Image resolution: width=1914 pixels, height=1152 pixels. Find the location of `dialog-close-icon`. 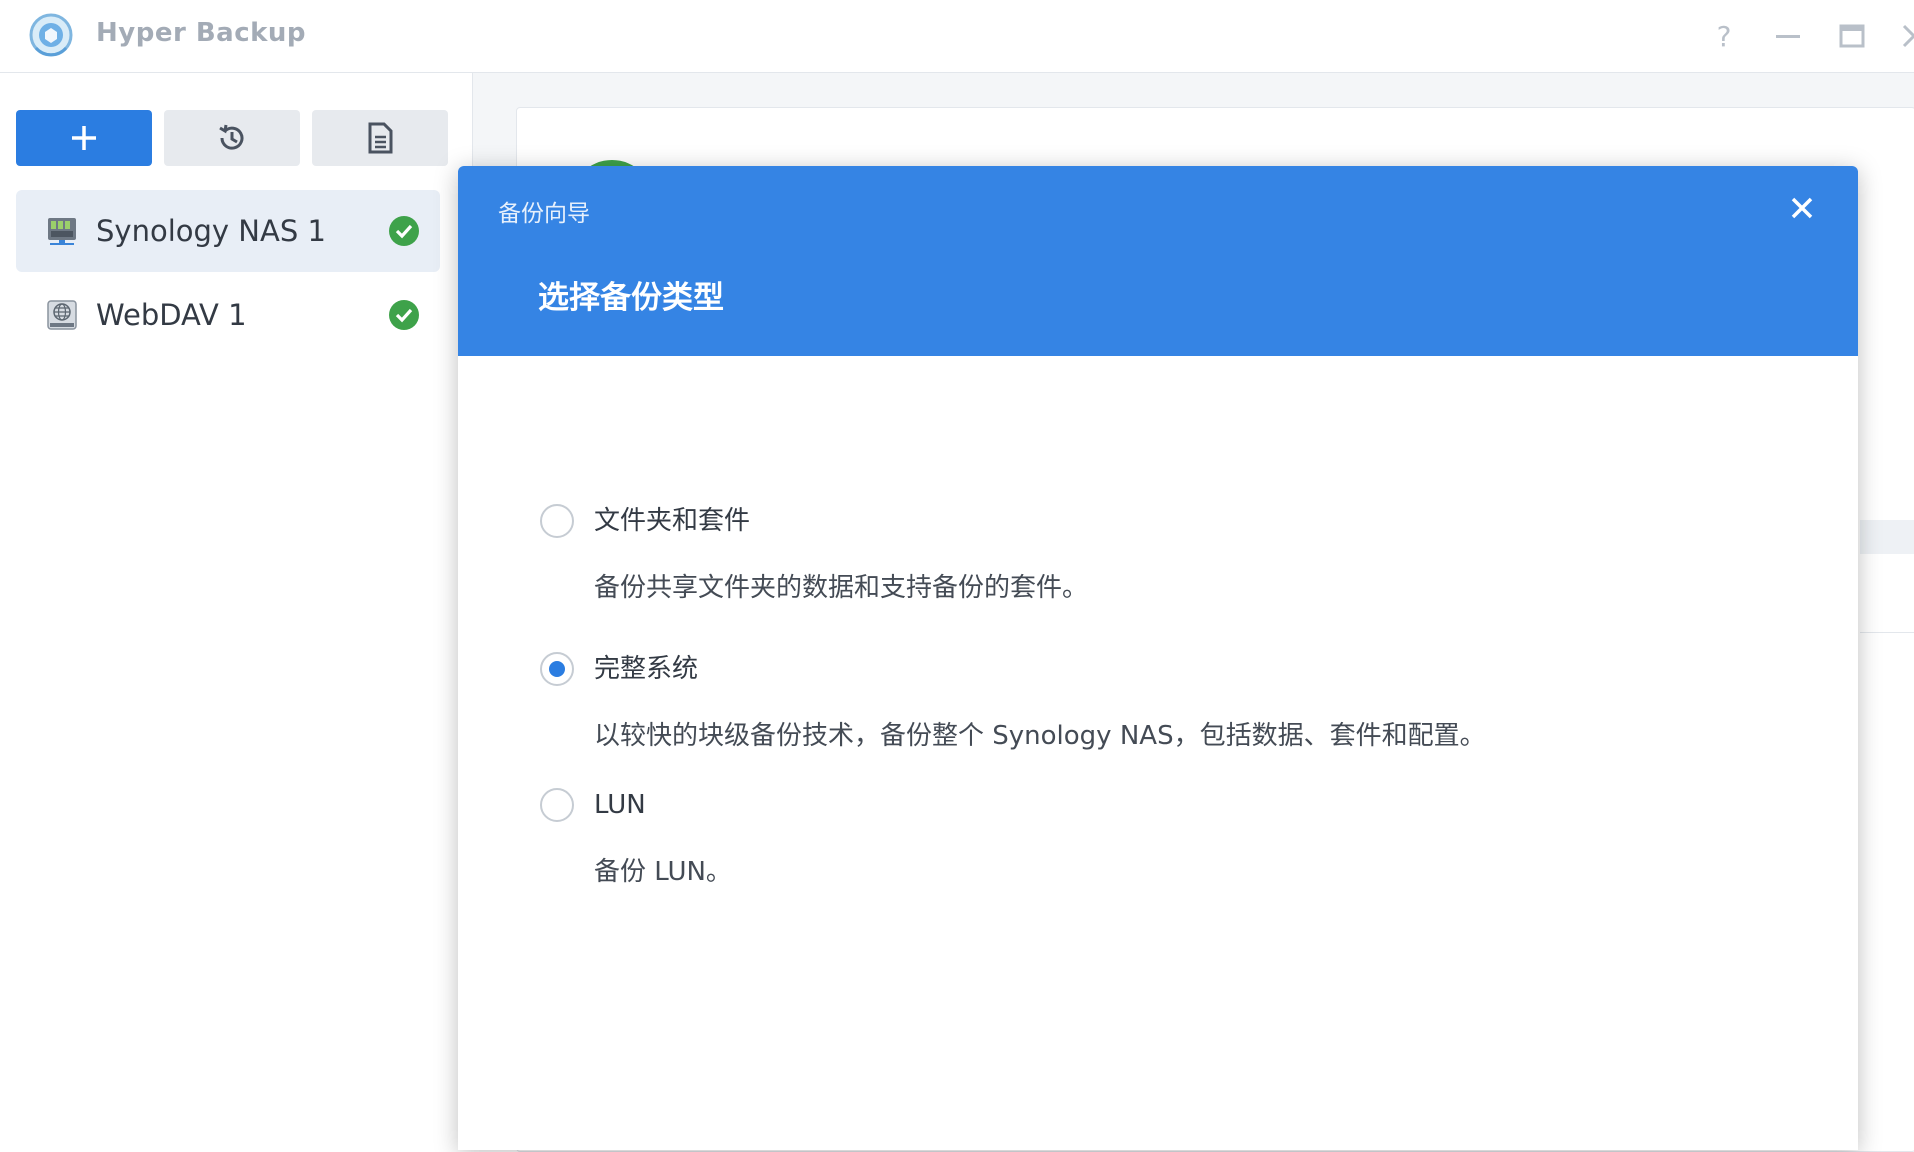

dialog-close-icon is located at coordinates (1802, 208).